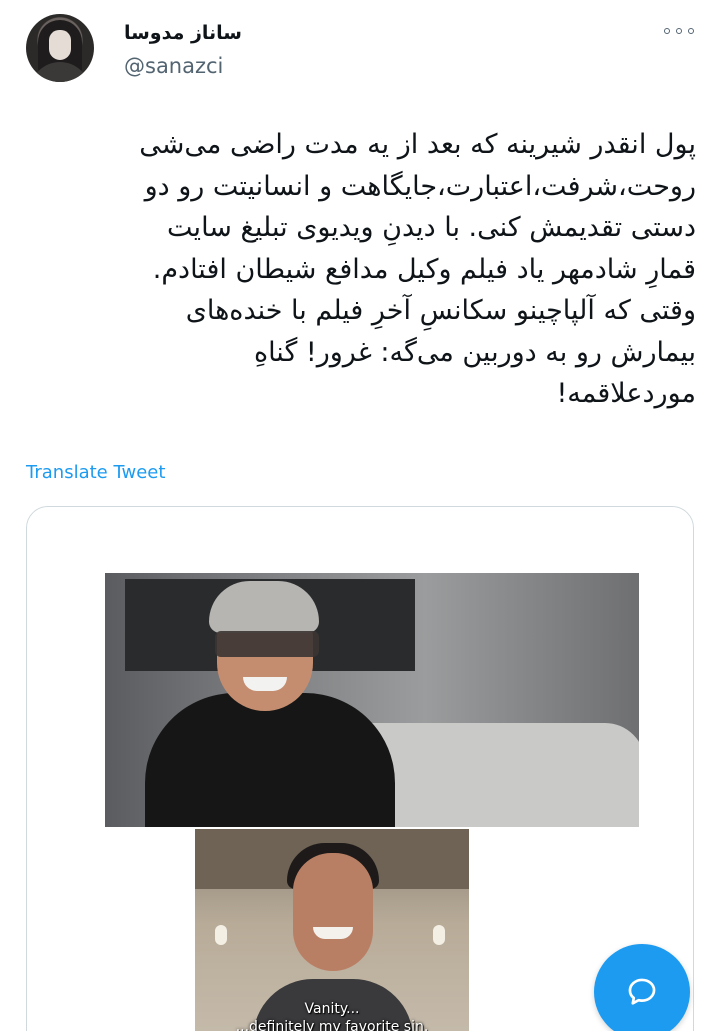  What do you see at coordinates (181, 33) in the screenshot?
I see `display-name: ساناز مدوسا` at bounding box center [181, 33].